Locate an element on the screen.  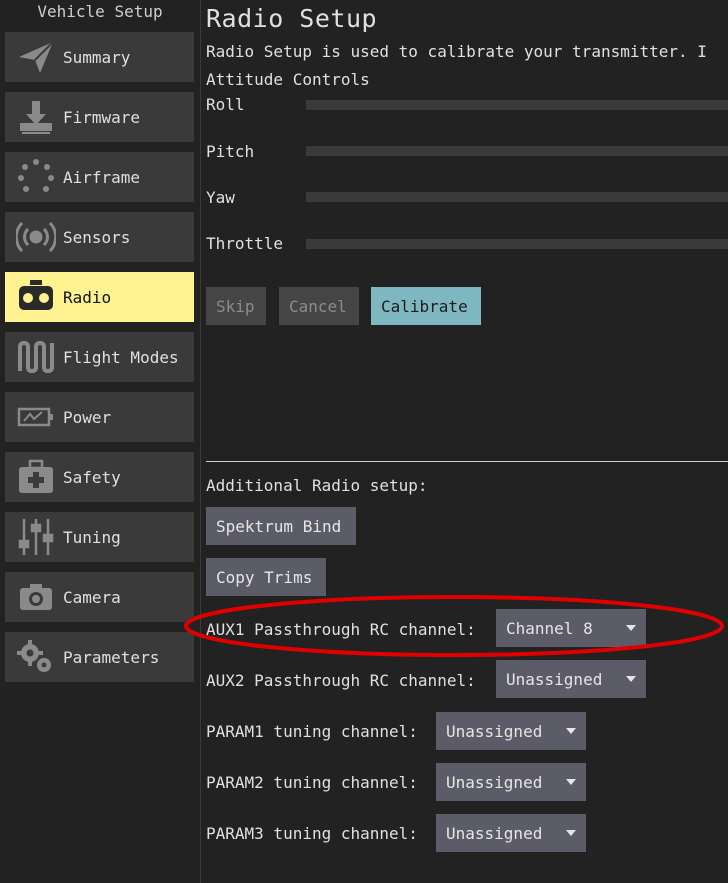
skip-button: Skip is located at coordinates (236, 306).